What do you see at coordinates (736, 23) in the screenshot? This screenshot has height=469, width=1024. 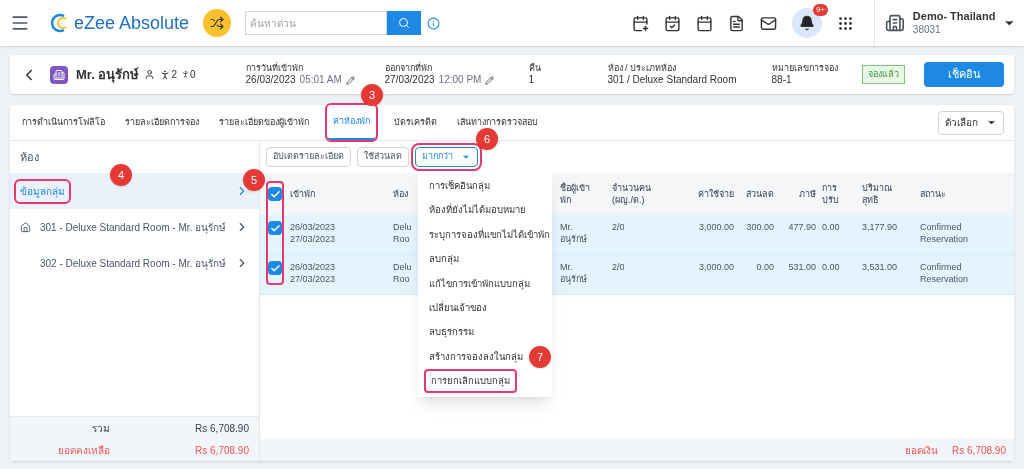 I see `document-icon` at bounding box center [736, 23].